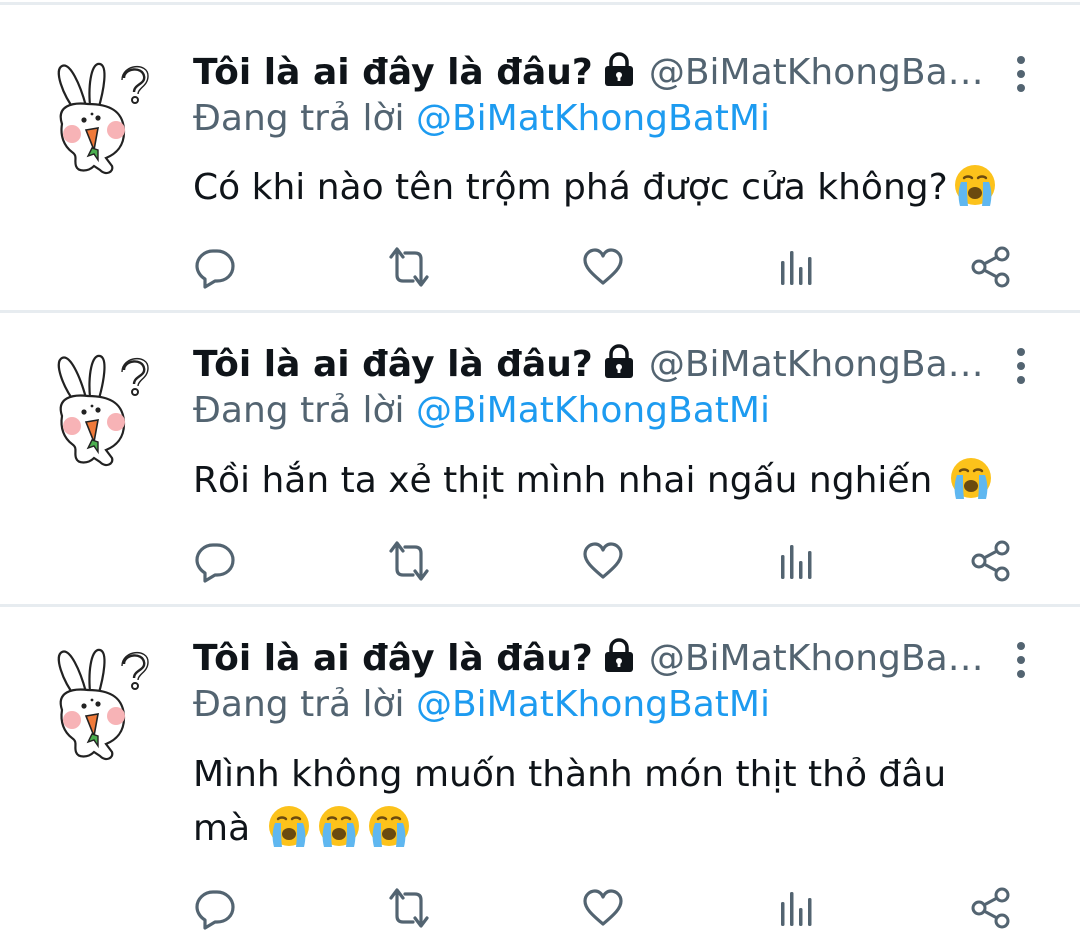 This screenshot has width=1080, height=949. I want to click on tweet-text-body: Rồi hắn ta xẻ thịt mình nhai ngấu nghiến, so click(568, 480).